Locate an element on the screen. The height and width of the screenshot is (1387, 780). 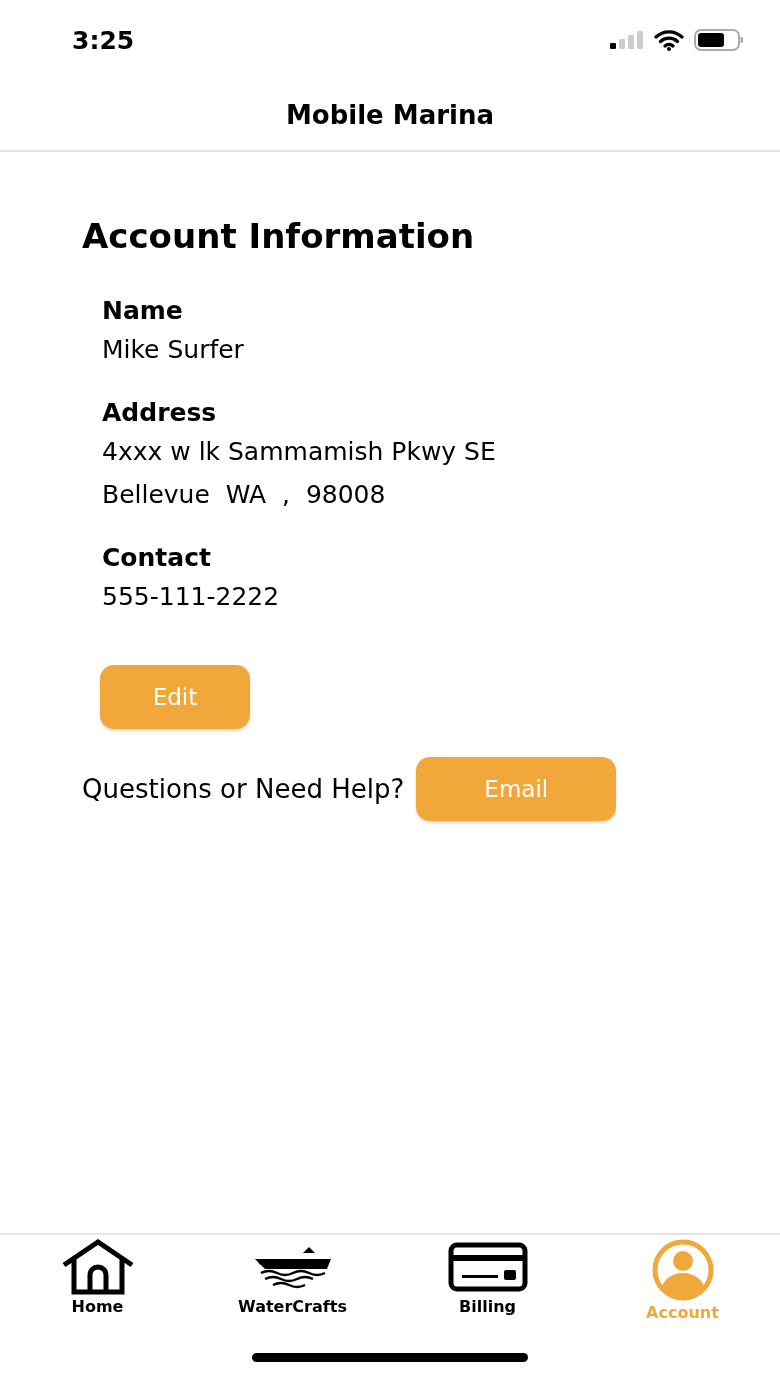
app-title: Mobile Marina is located at coordinates (390, 115).